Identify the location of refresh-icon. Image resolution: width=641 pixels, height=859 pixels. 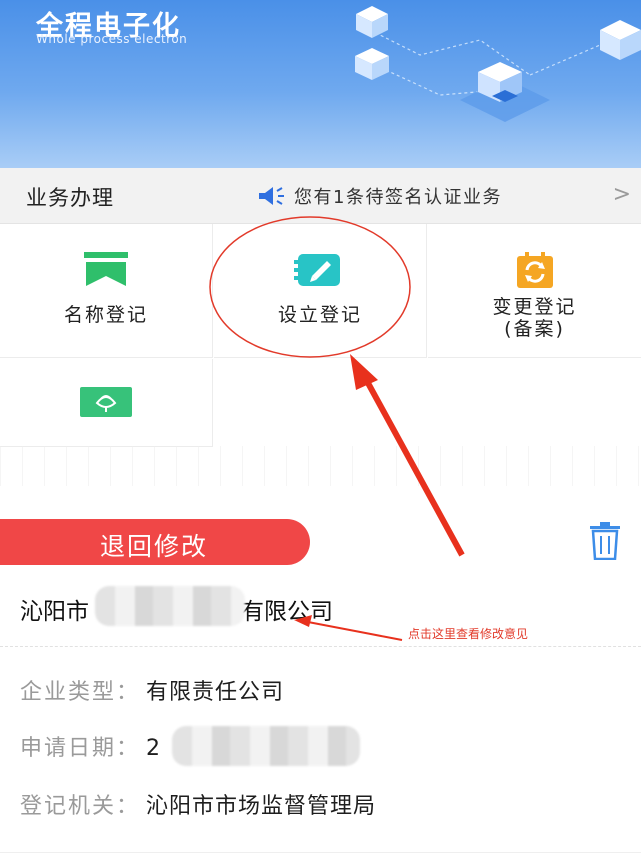
(534, 270).